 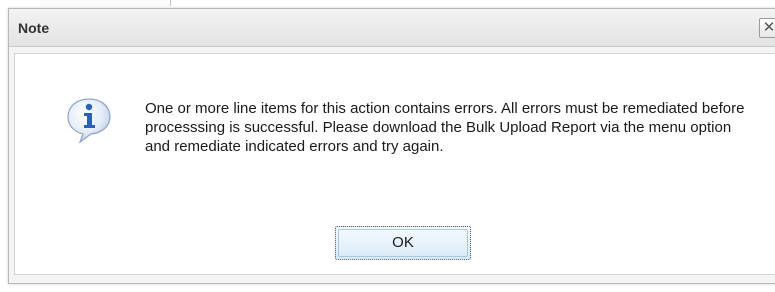 I want to click on dialog-title: Note, so click(x=34, y=28).